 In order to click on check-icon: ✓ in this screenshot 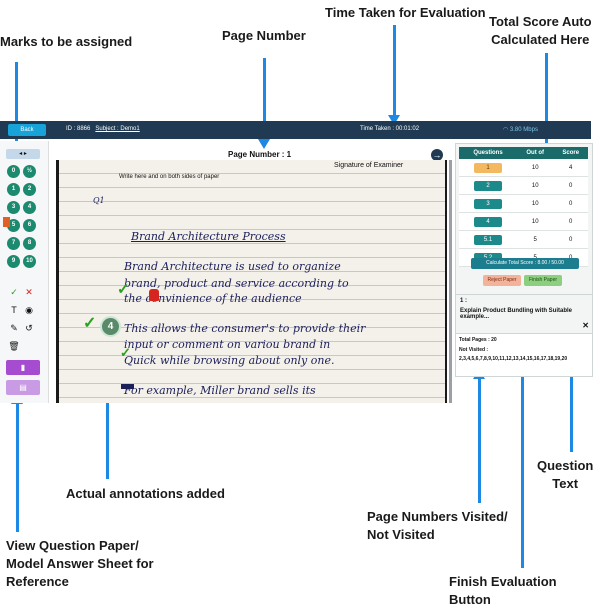, I will do `click(14, 292)`.